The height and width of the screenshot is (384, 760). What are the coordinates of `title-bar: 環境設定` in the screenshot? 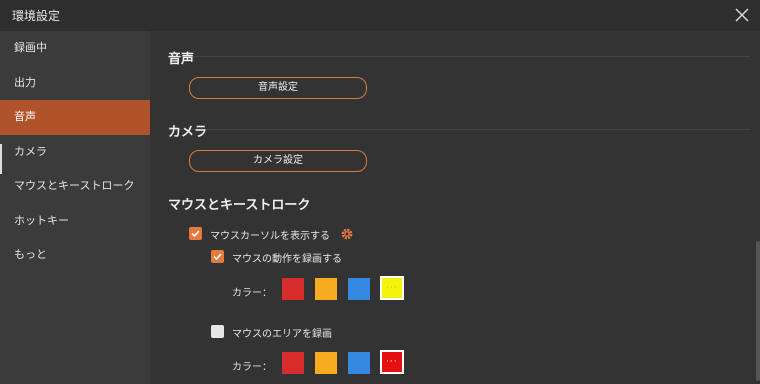 It's located at (380, 15).